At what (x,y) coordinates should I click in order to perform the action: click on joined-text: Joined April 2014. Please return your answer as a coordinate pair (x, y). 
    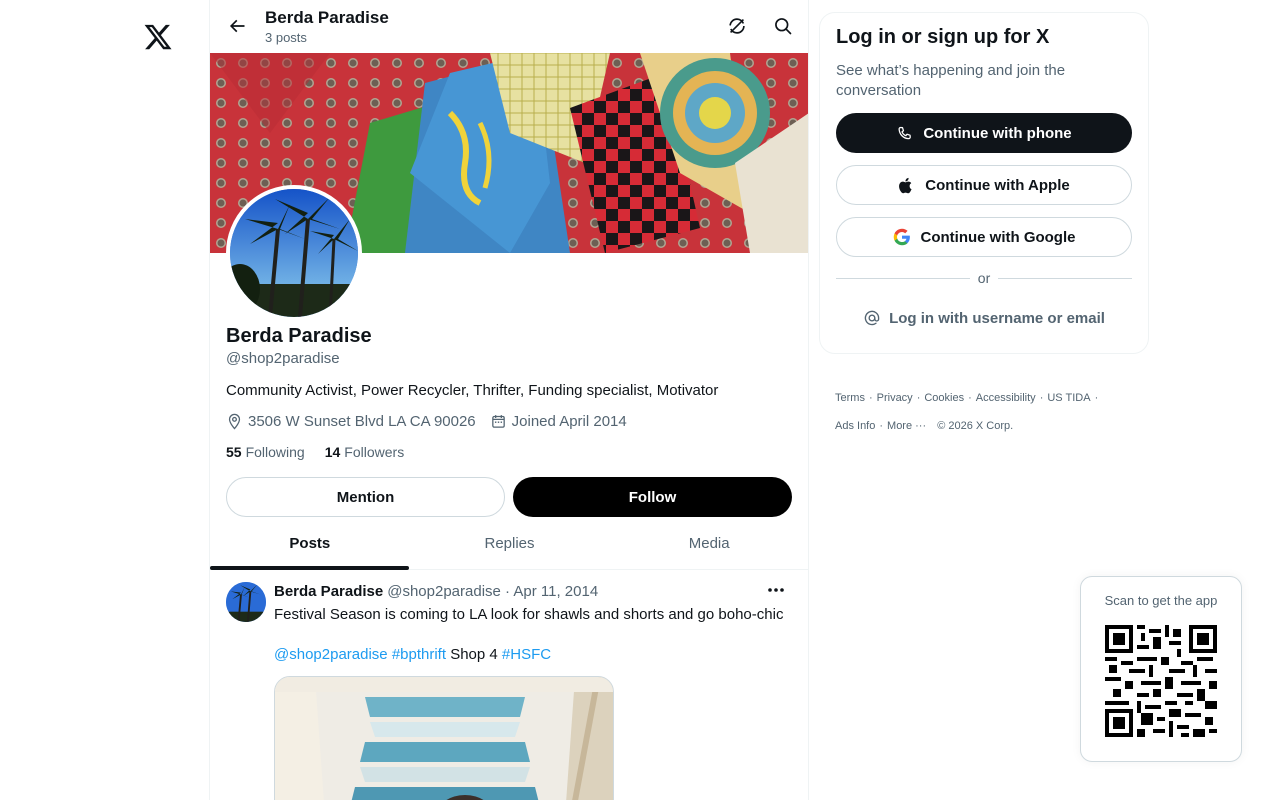
    Looking at the image, I should click on (569, 421).